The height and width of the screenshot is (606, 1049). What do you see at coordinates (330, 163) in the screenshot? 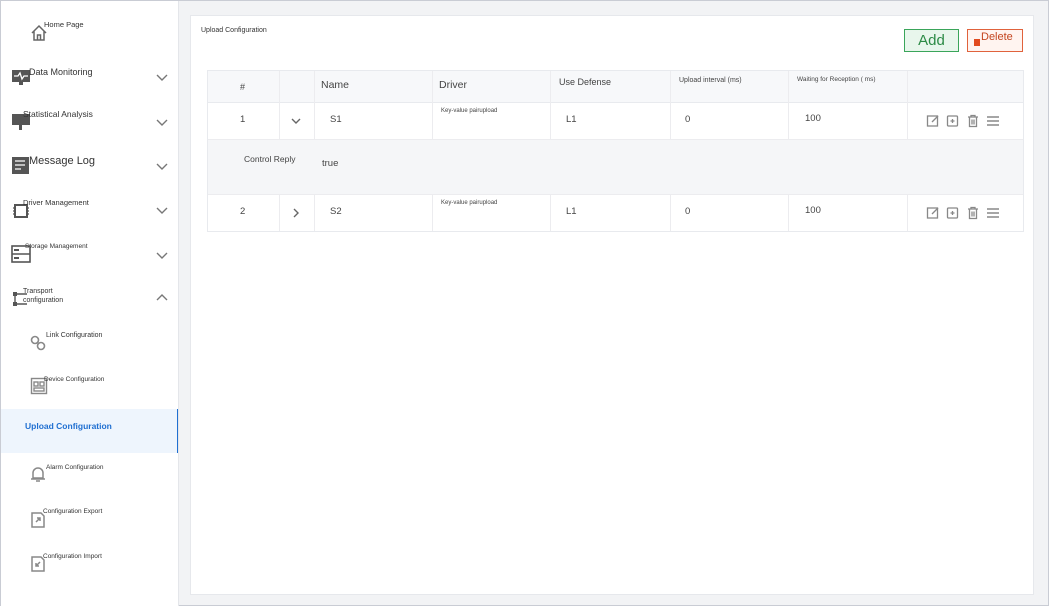
I see `detail-value: true` at bounding box center [330, 163].